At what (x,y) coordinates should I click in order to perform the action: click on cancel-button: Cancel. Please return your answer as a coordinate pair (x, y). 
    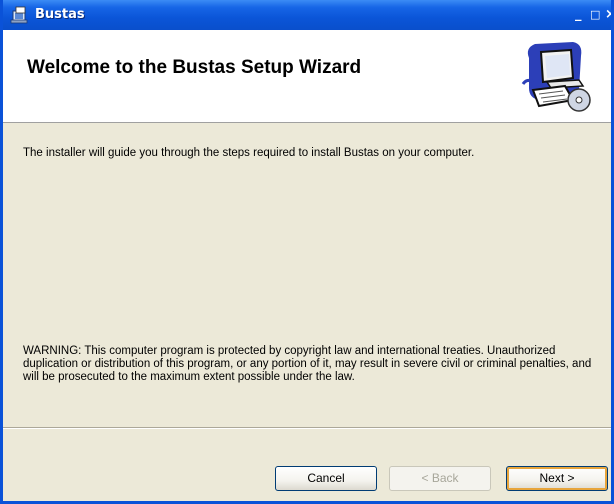
    Looking at the image, I should click on (326, 478).